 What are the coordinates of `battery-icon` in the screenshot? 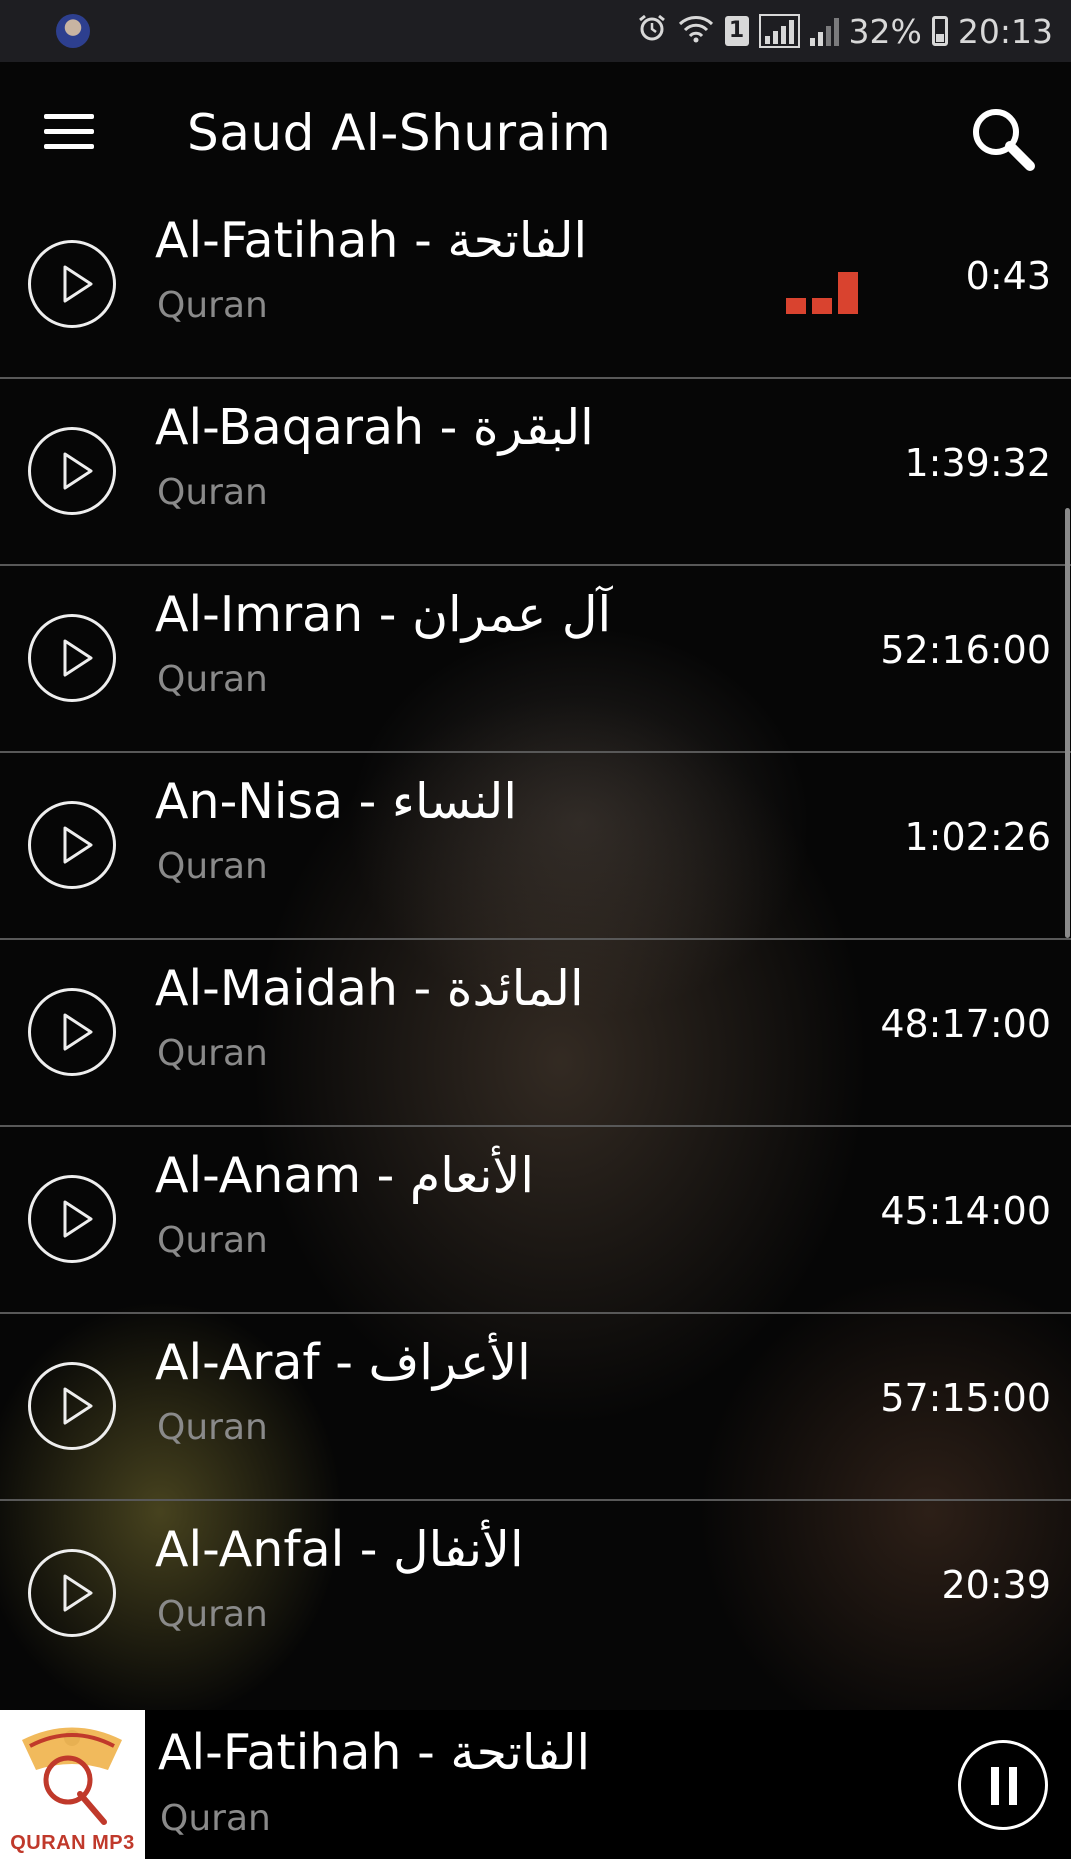 It's located at (939, 31).